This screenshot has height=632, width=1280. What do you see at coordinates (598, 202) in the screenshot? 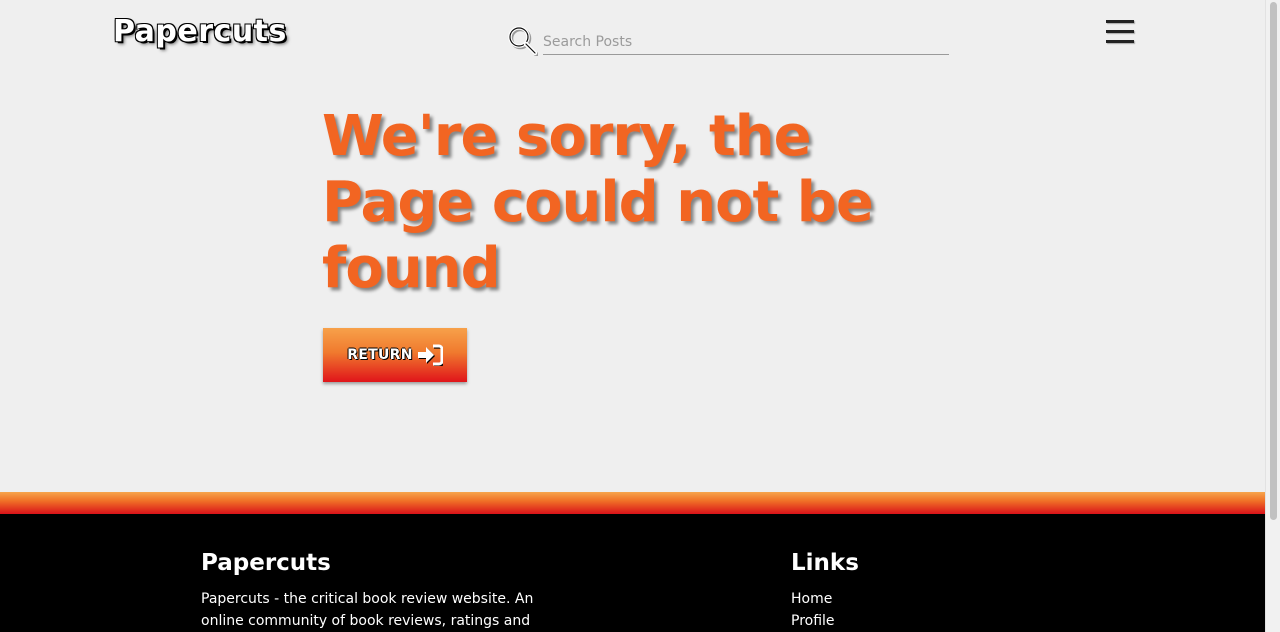
I see `error-headline: We're sorry, the Page could not be found` at bounding box center [598, 202].